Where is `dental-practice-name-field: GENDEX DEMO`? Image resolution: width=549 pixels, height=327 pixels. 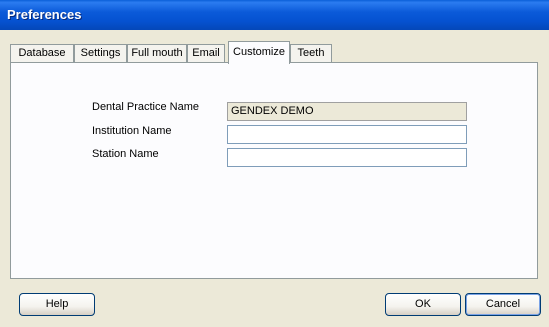 dental-practice-name-field: GENDEX DEMO is located at coordinates (347, 111).